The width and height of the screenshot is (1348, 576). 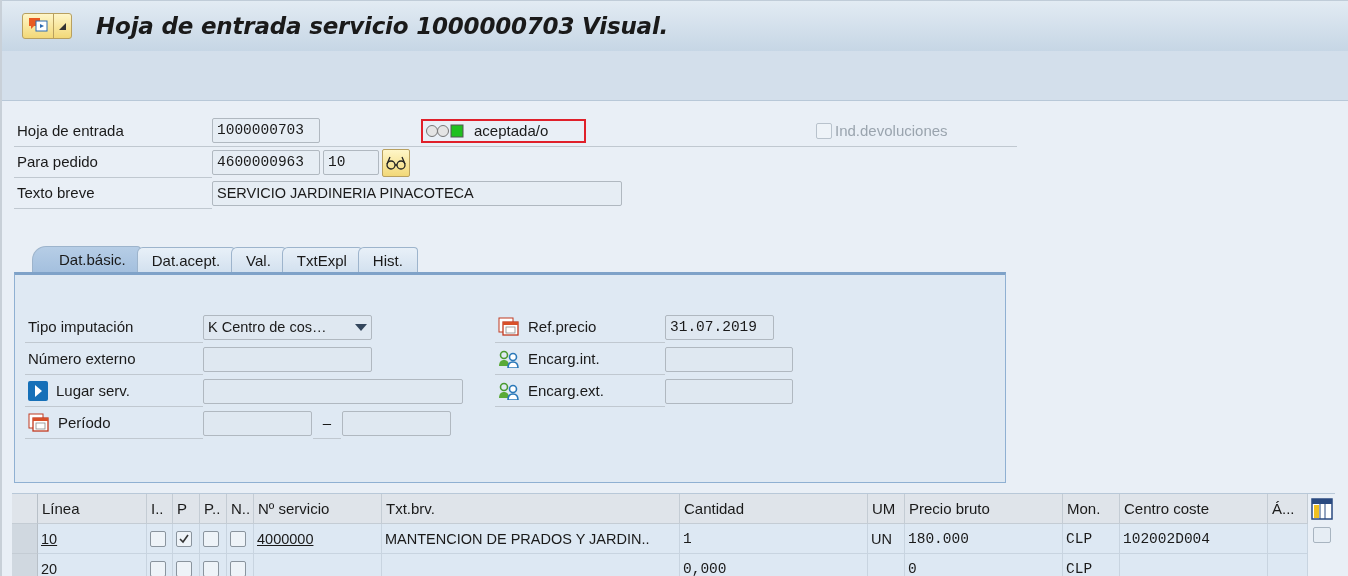 What do you see at coordinates (321, 259) in the screenshot?
I see `tab: TxtExpl` at bounding box center [321, 259].